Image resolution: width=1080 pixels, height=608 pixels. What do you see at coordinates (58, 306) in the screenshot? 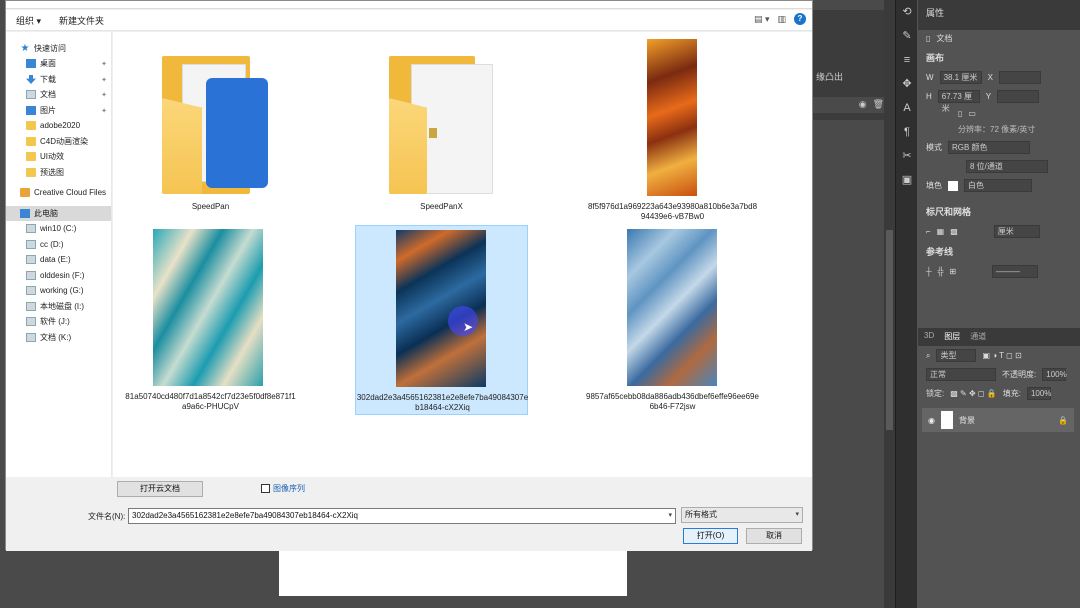
I see `nav-drive-i: 本地磁盘 (I:)` at bounding box center [58, 306].